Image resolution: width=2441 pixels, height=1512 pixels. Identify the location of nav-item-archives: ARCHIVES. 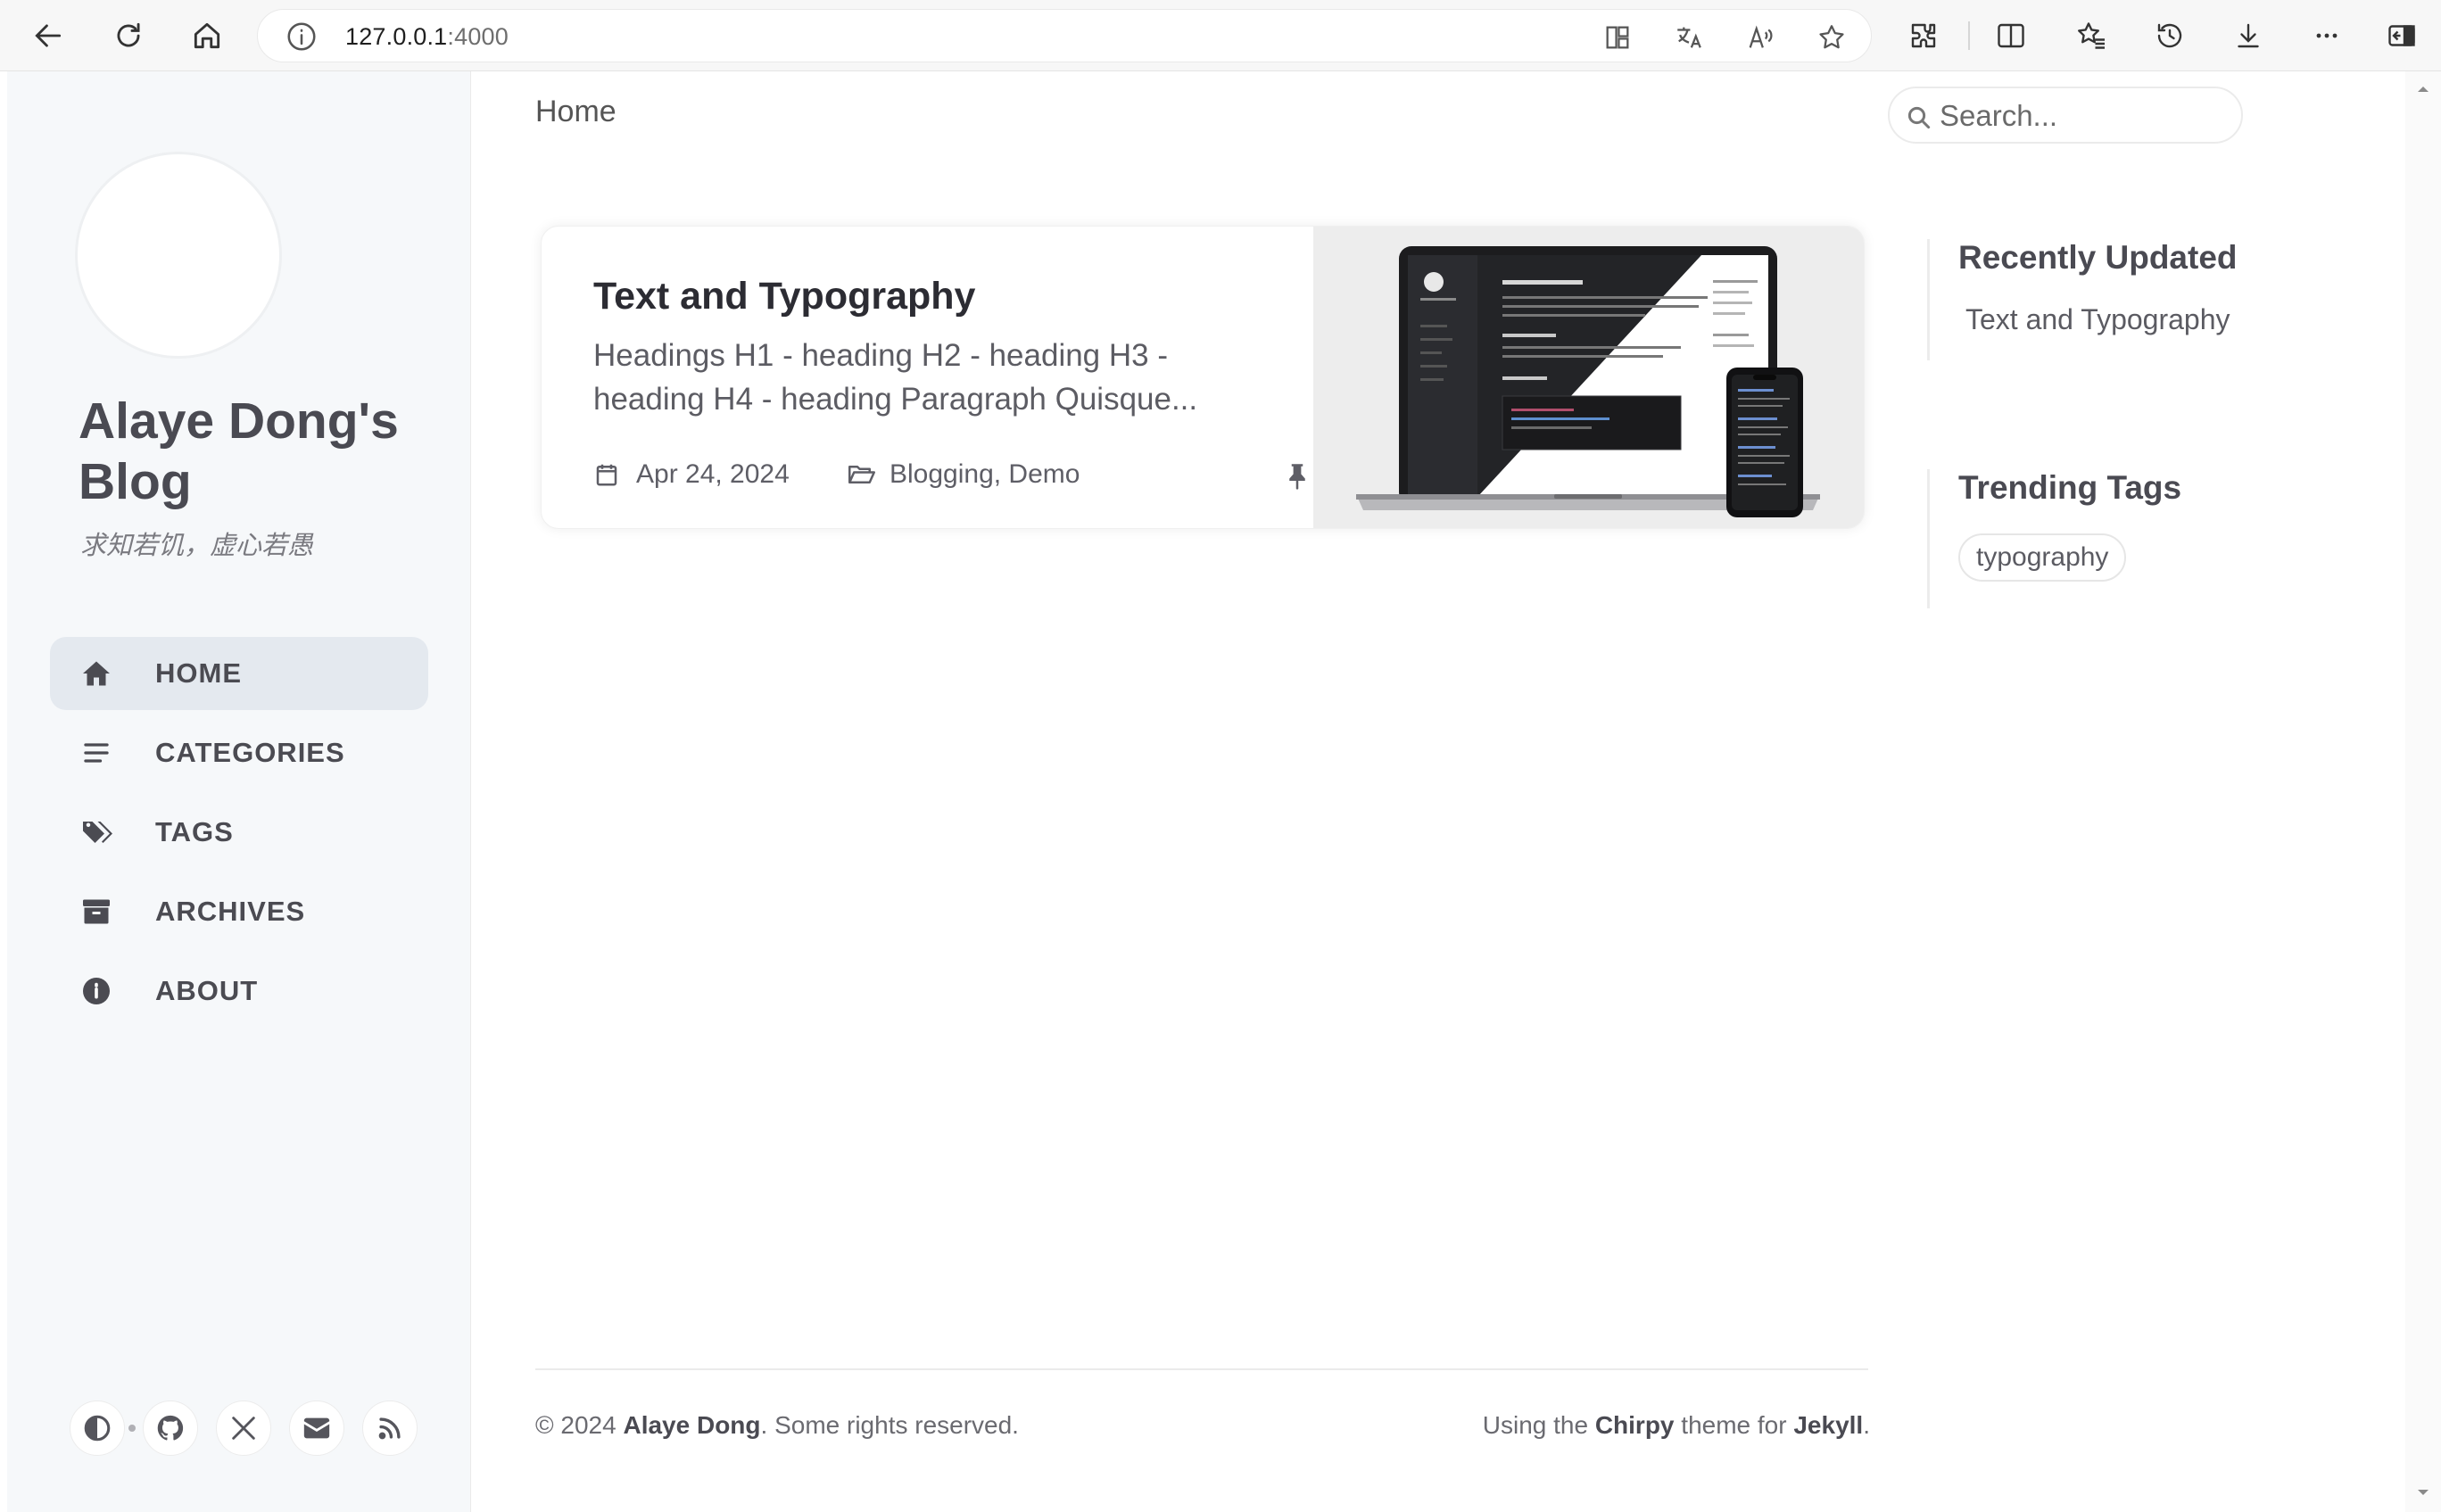
(239, 911).